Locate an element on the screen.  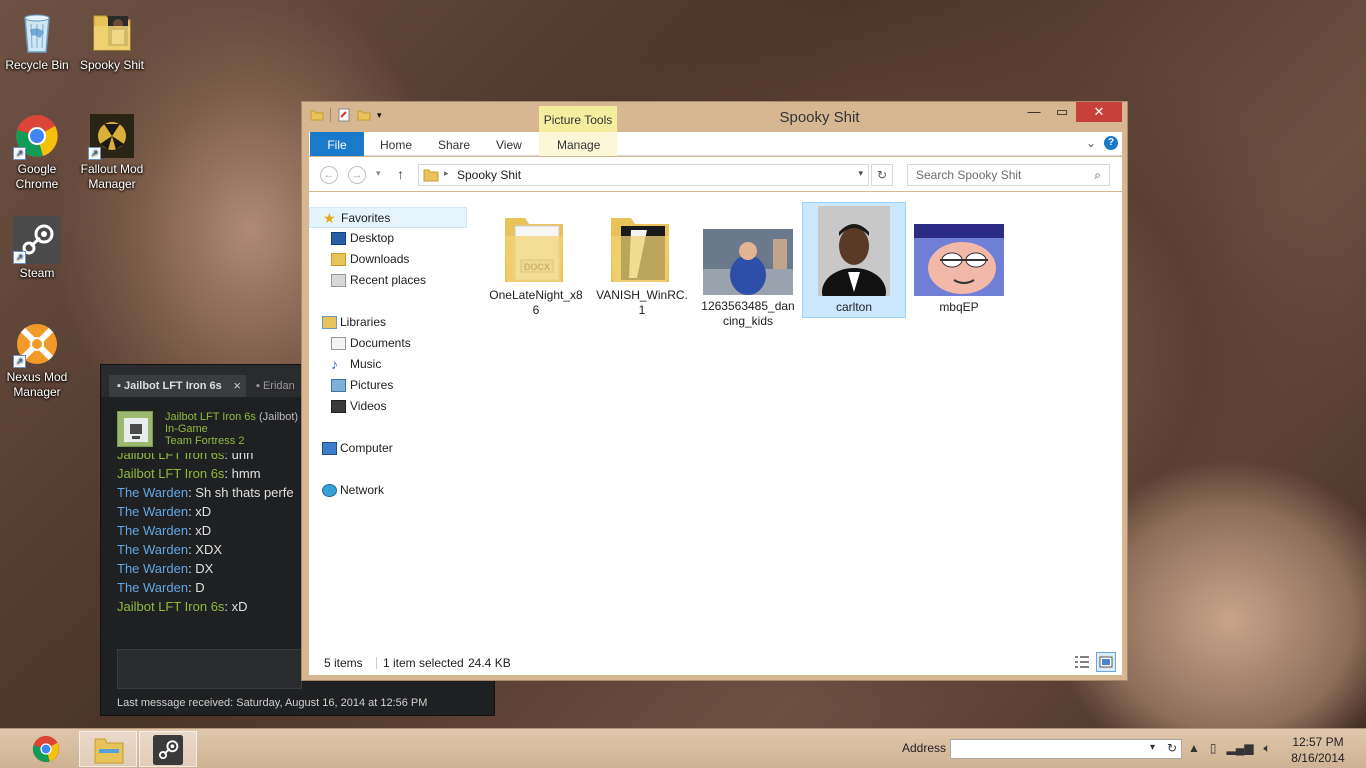
desktop-icon-recycle-bin: Recycle Bin is located at coordinates (37, 40).